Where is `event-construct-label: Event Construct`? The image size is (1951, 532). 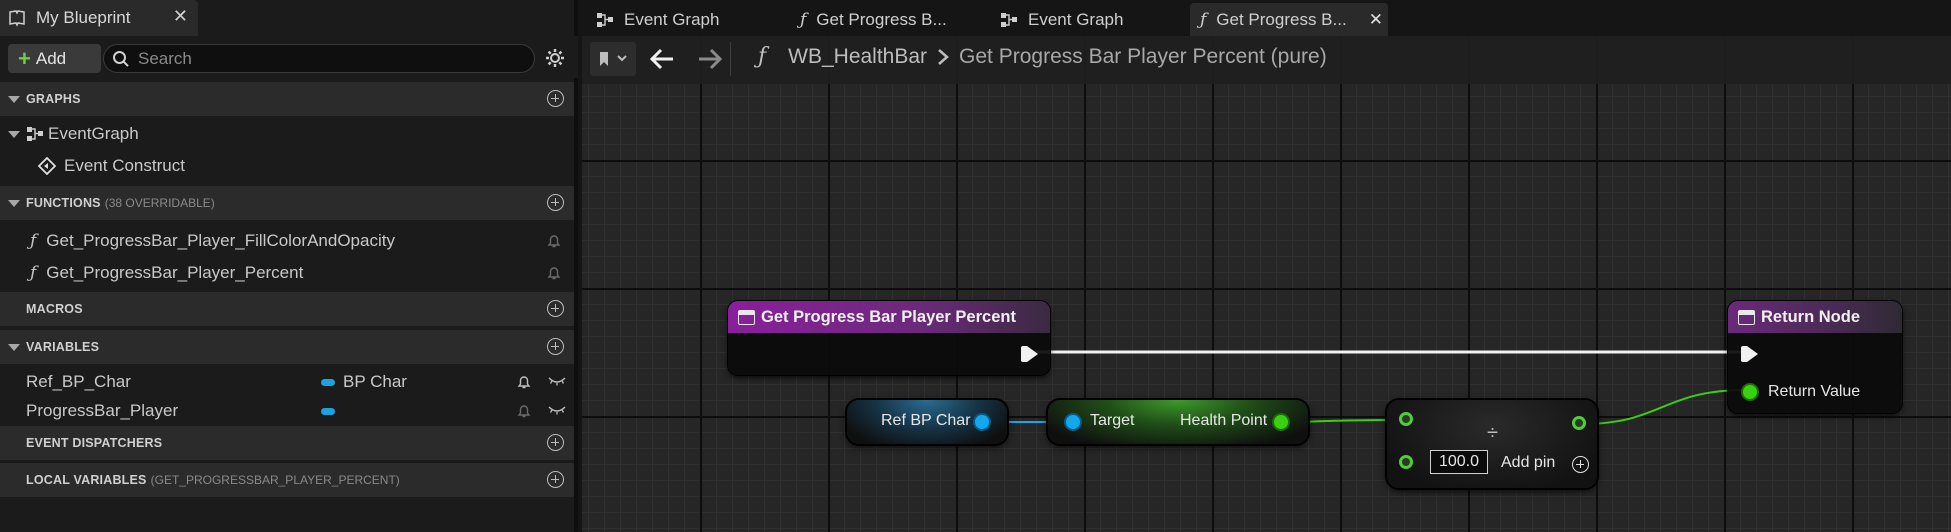 event-construct-label: Event Construct is located at coordinates (124, 165).